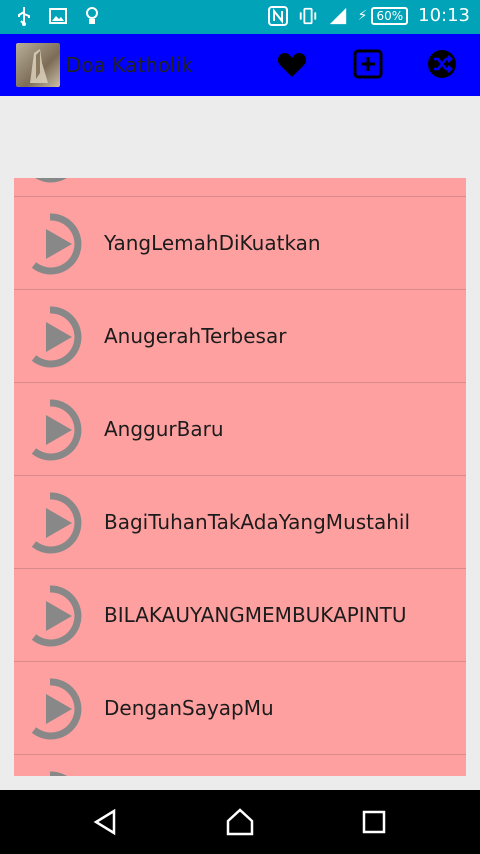 The width and height of the screenshot is (480, 854). I want to click on usb-icon, so click(24, 16).